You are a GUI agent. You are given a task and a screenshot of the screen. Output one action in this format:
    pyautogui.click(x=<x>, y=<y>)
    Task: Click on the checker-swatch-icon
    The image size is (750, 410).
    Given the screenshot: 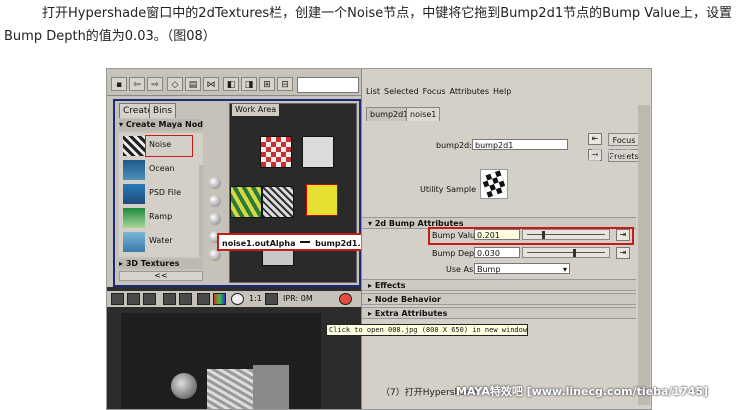 What is the action you would take?
    pyautogui.click(x=494, y=184)
    